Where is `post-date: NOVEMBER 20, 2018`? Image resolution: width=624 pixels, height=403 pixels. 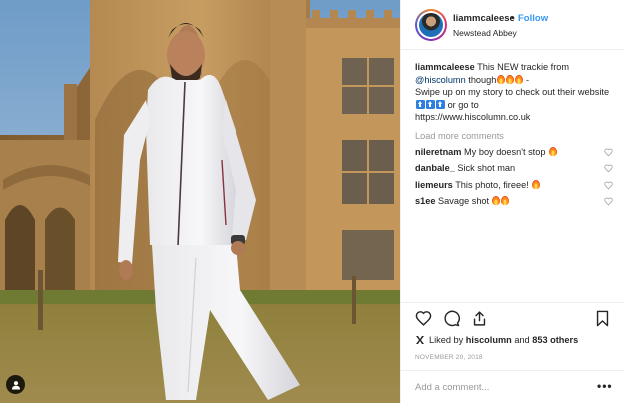
post-date: NOVEMBER 20, 2018 is located at coordinates (449, 357).